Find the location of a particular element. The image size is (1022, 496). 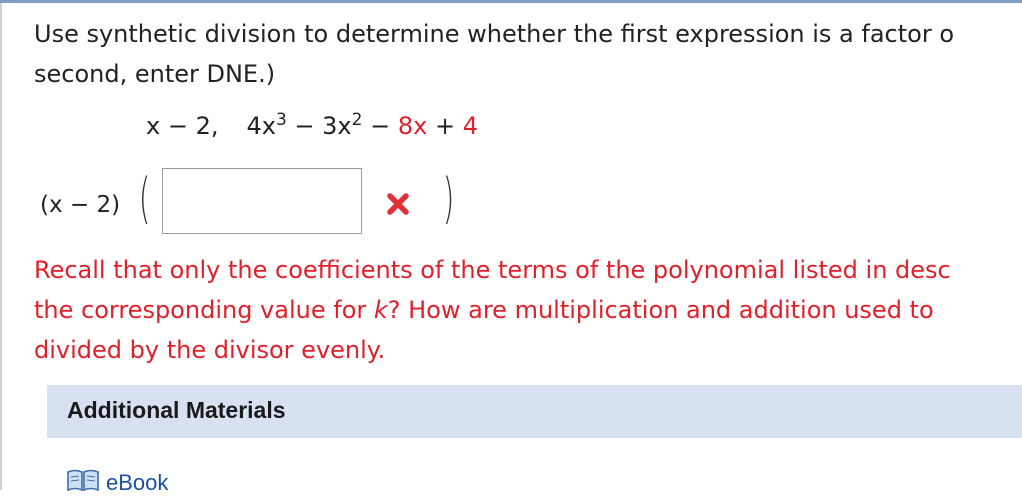

close-paren: ) is located at coordinates (448, 198).